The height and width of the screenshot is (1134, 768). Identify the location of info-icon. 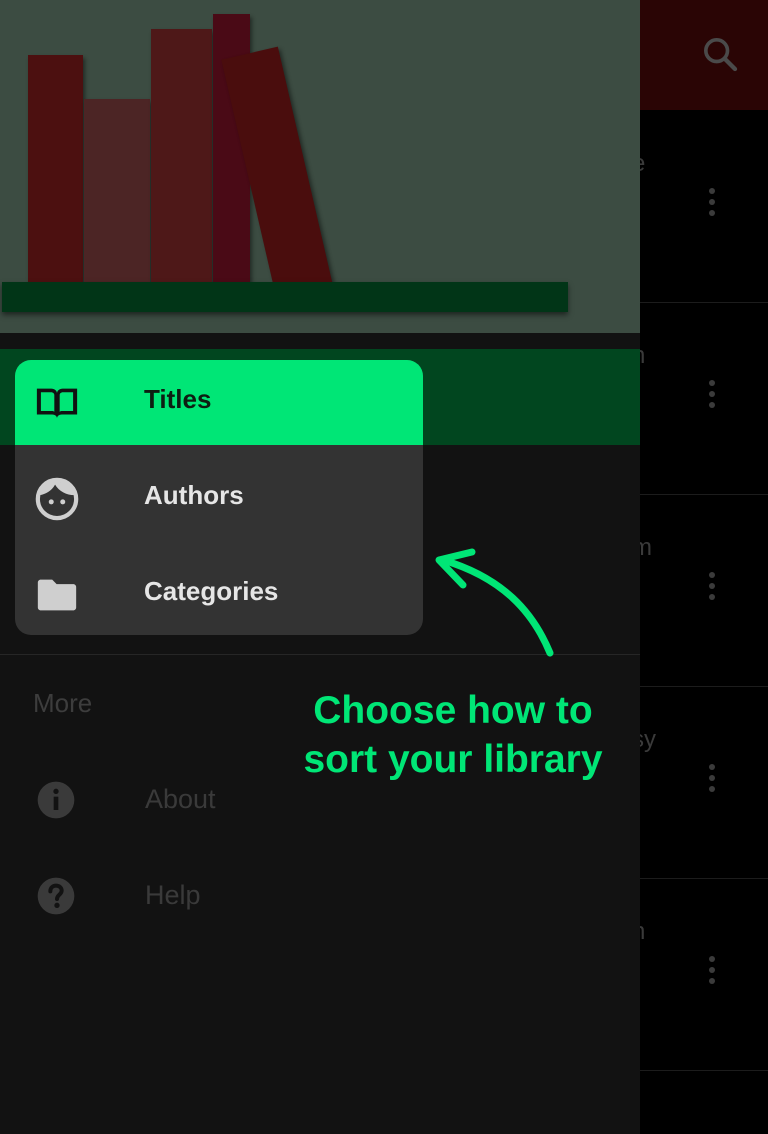
(56, 800).